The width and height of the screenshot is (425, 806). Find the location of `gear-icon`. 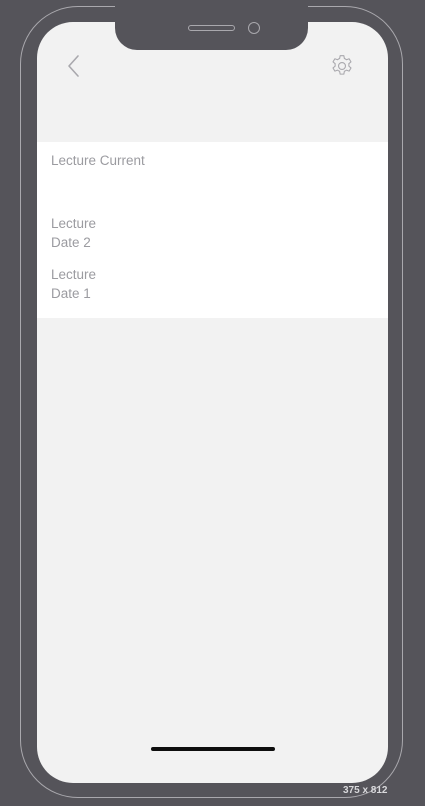

gear-icon is located at coordinates (342, 65).